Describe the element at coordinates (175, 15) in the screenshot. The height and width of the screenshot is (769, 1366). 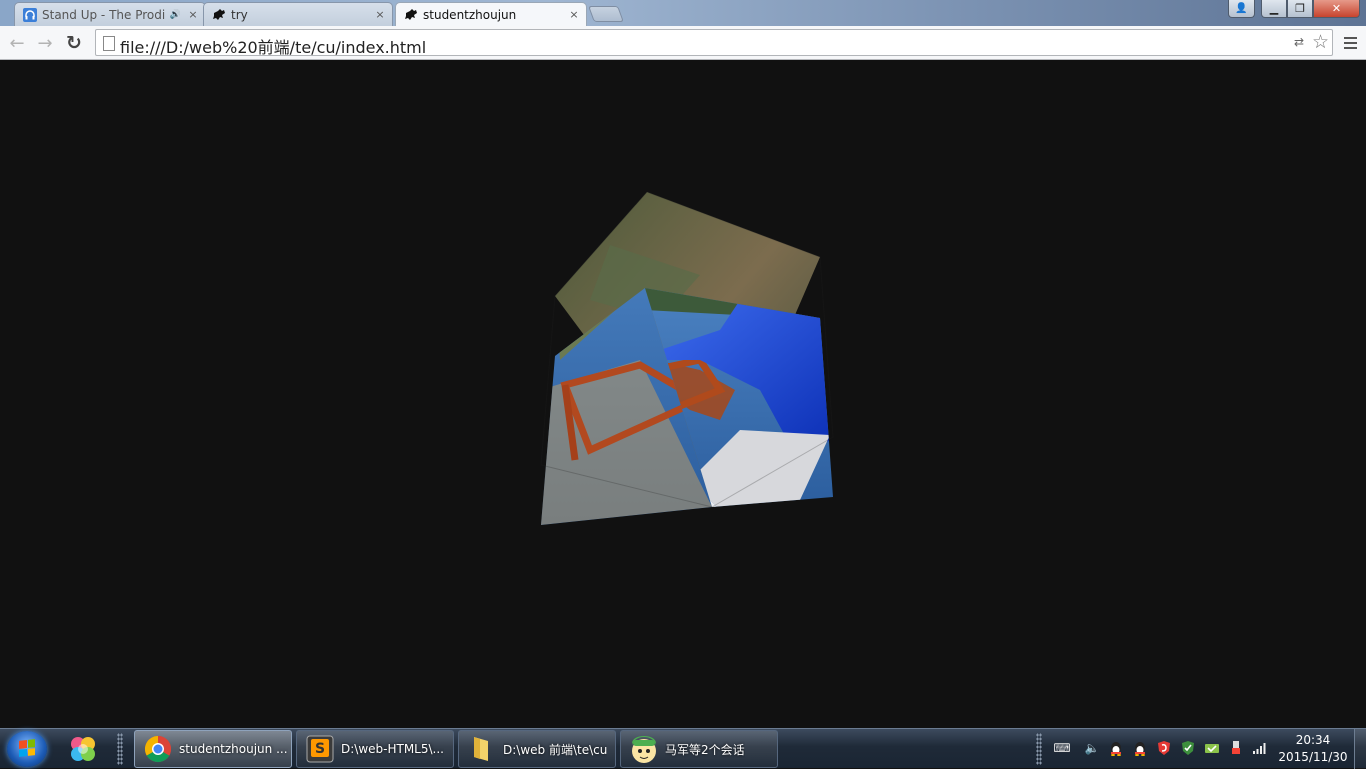
I see `speaker-icon: 🔊` at that location.